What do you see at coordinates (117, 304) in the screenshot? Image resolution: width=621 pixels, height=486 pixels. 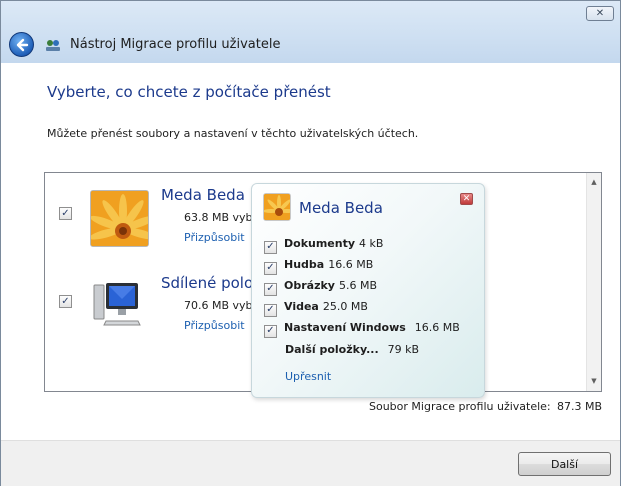 I see `computer-icon` at bounding box center [117, 304].